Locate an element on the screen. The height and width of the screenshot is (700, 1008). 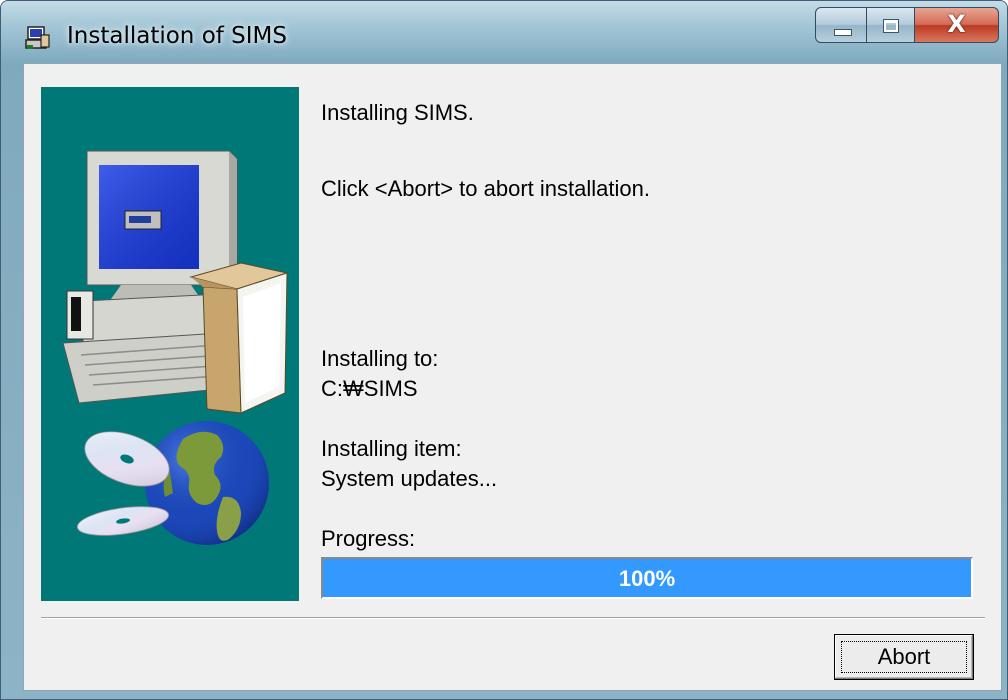
installer-app-icon is located at coordinates (38, 38).